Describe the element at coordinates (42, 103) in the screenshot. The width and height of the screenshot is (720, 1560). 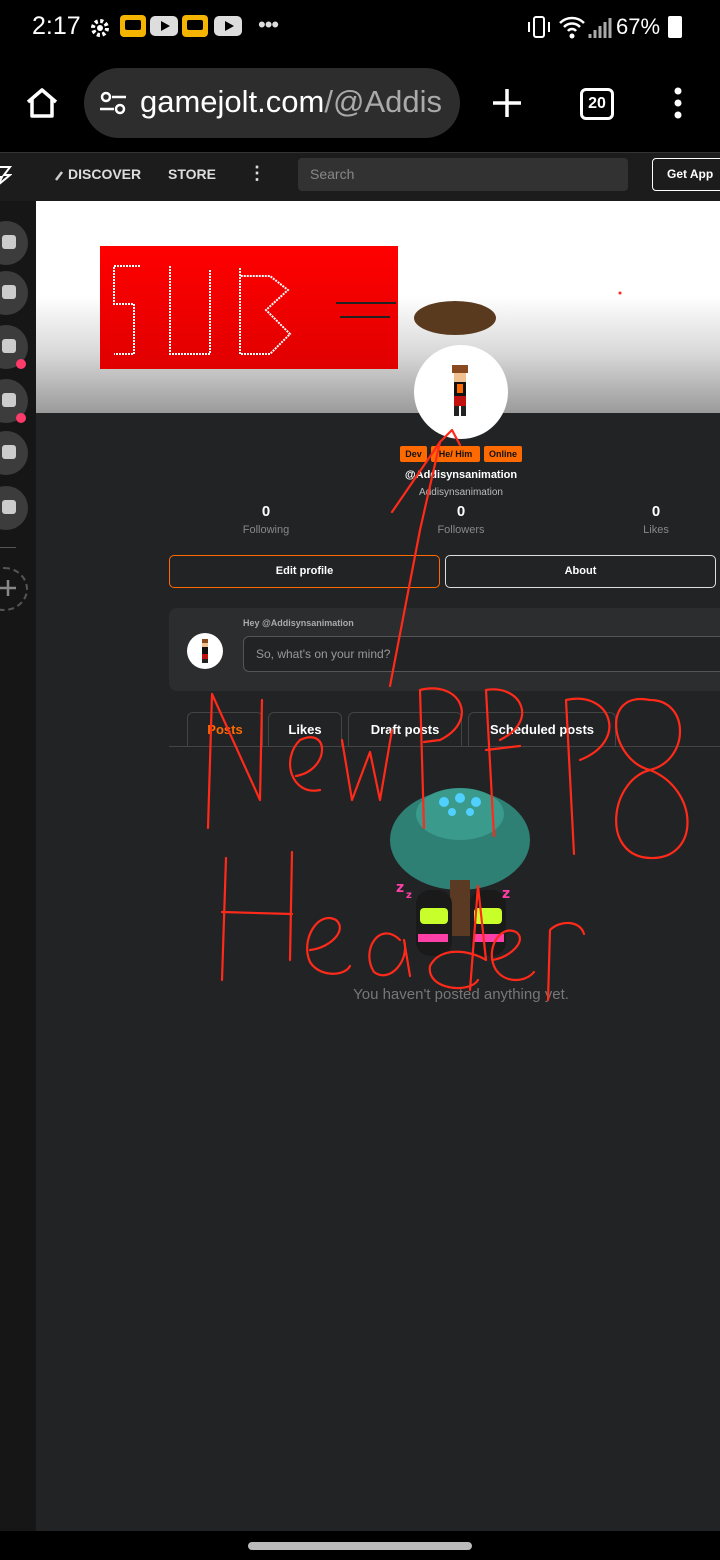
I see `home-icon` at that location.